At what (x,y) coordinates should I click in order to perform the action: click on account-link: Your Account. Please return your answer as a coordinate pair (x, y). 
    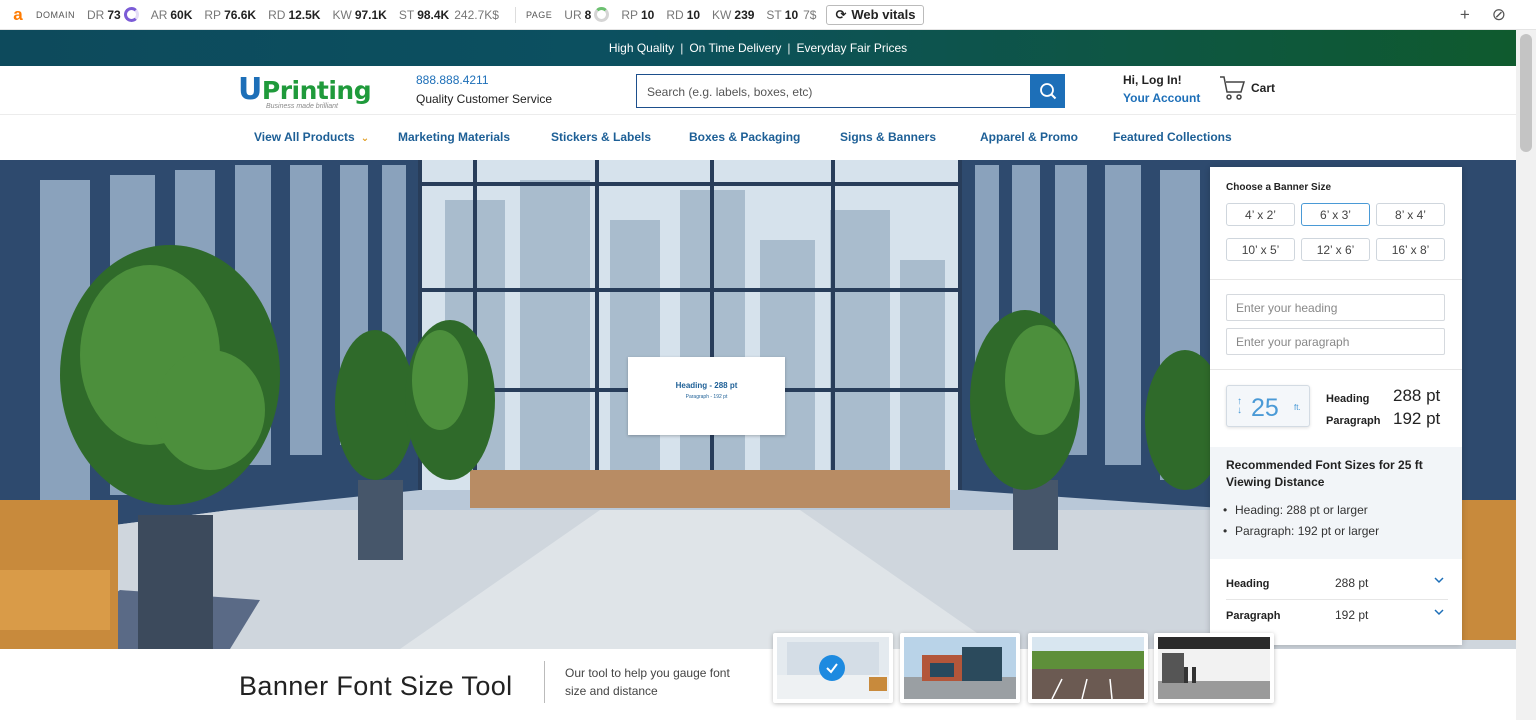
    Looking at the image, I should click on (1161, 98).